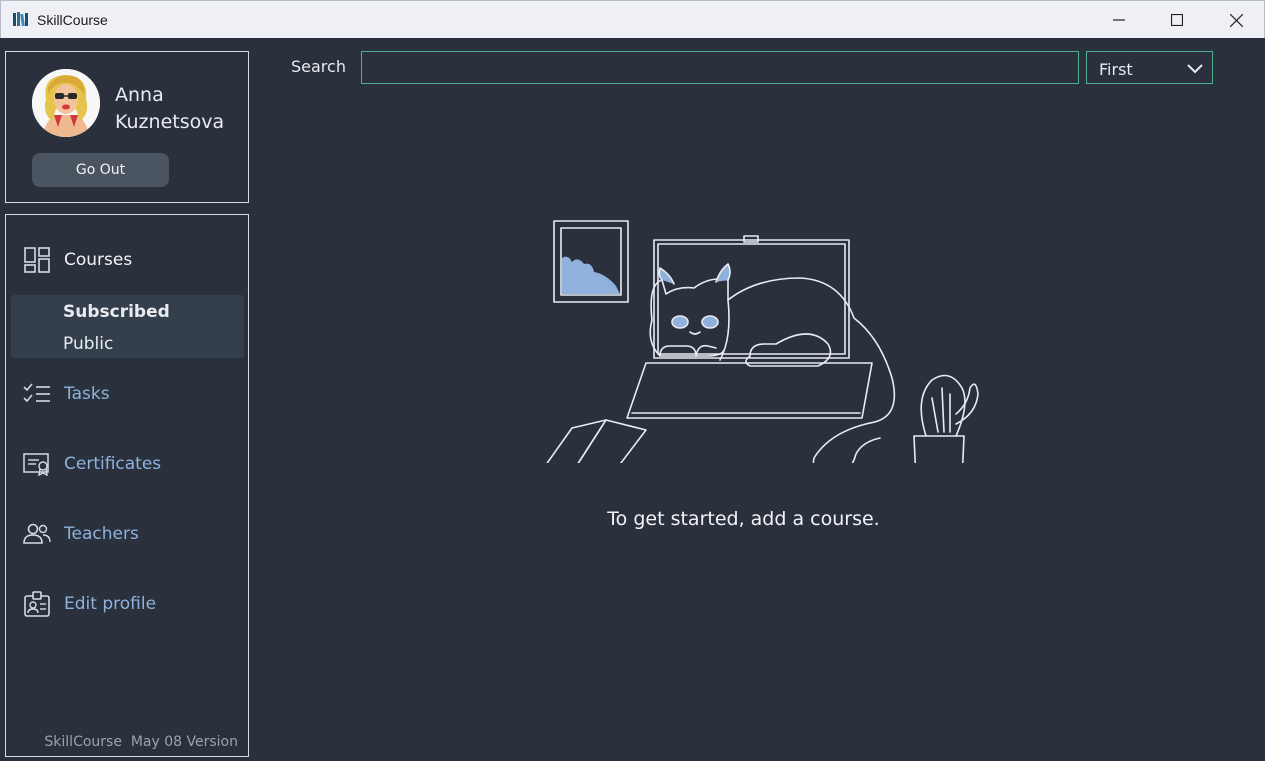 The height and width of the screenshot is (761, 1265). Describe the element at coordinates (37, 464) in the screenshot. I see `certificate-icon` at that location.